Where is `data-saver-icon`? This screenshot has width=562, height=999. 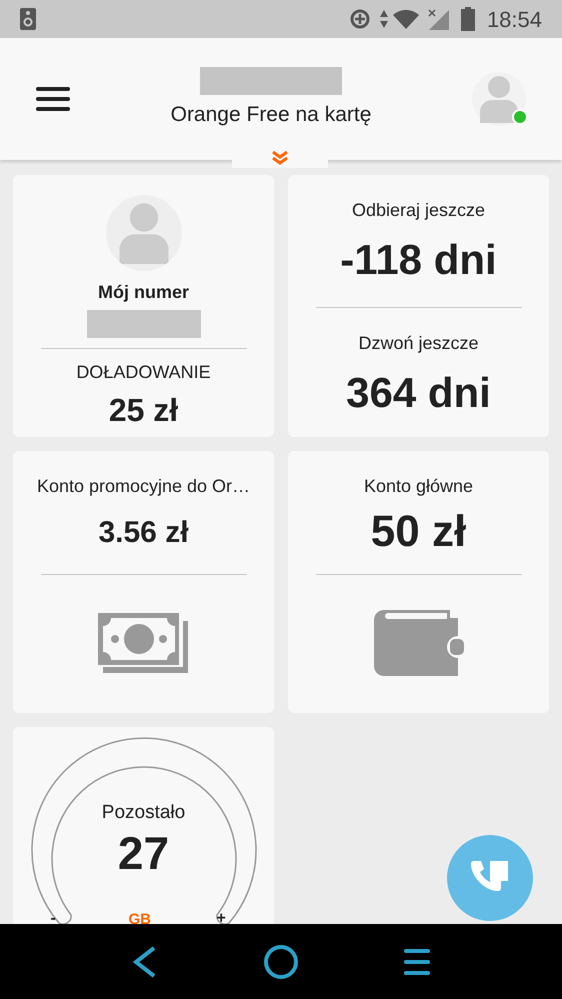
data-saver-icon is located at coordinates (359, 19).